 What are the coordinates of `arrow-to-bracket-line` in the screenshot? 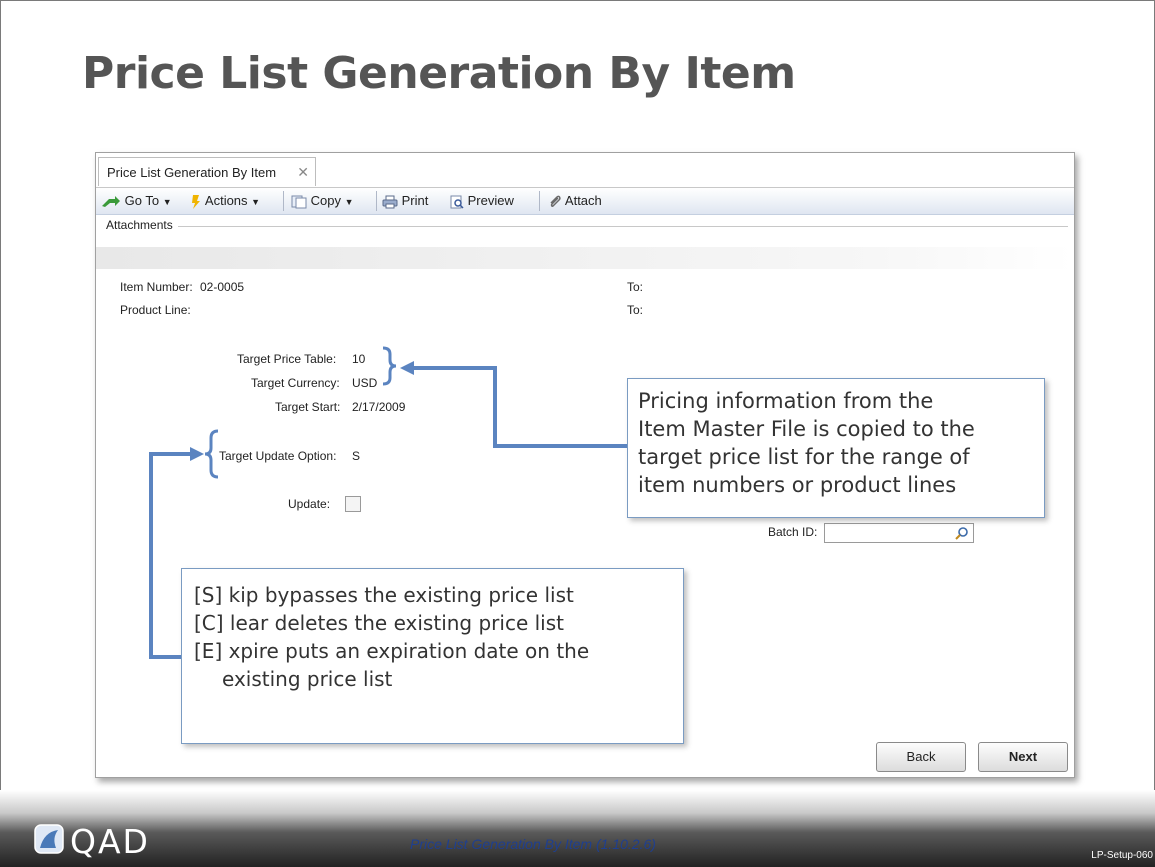 It's located at (520, 407).